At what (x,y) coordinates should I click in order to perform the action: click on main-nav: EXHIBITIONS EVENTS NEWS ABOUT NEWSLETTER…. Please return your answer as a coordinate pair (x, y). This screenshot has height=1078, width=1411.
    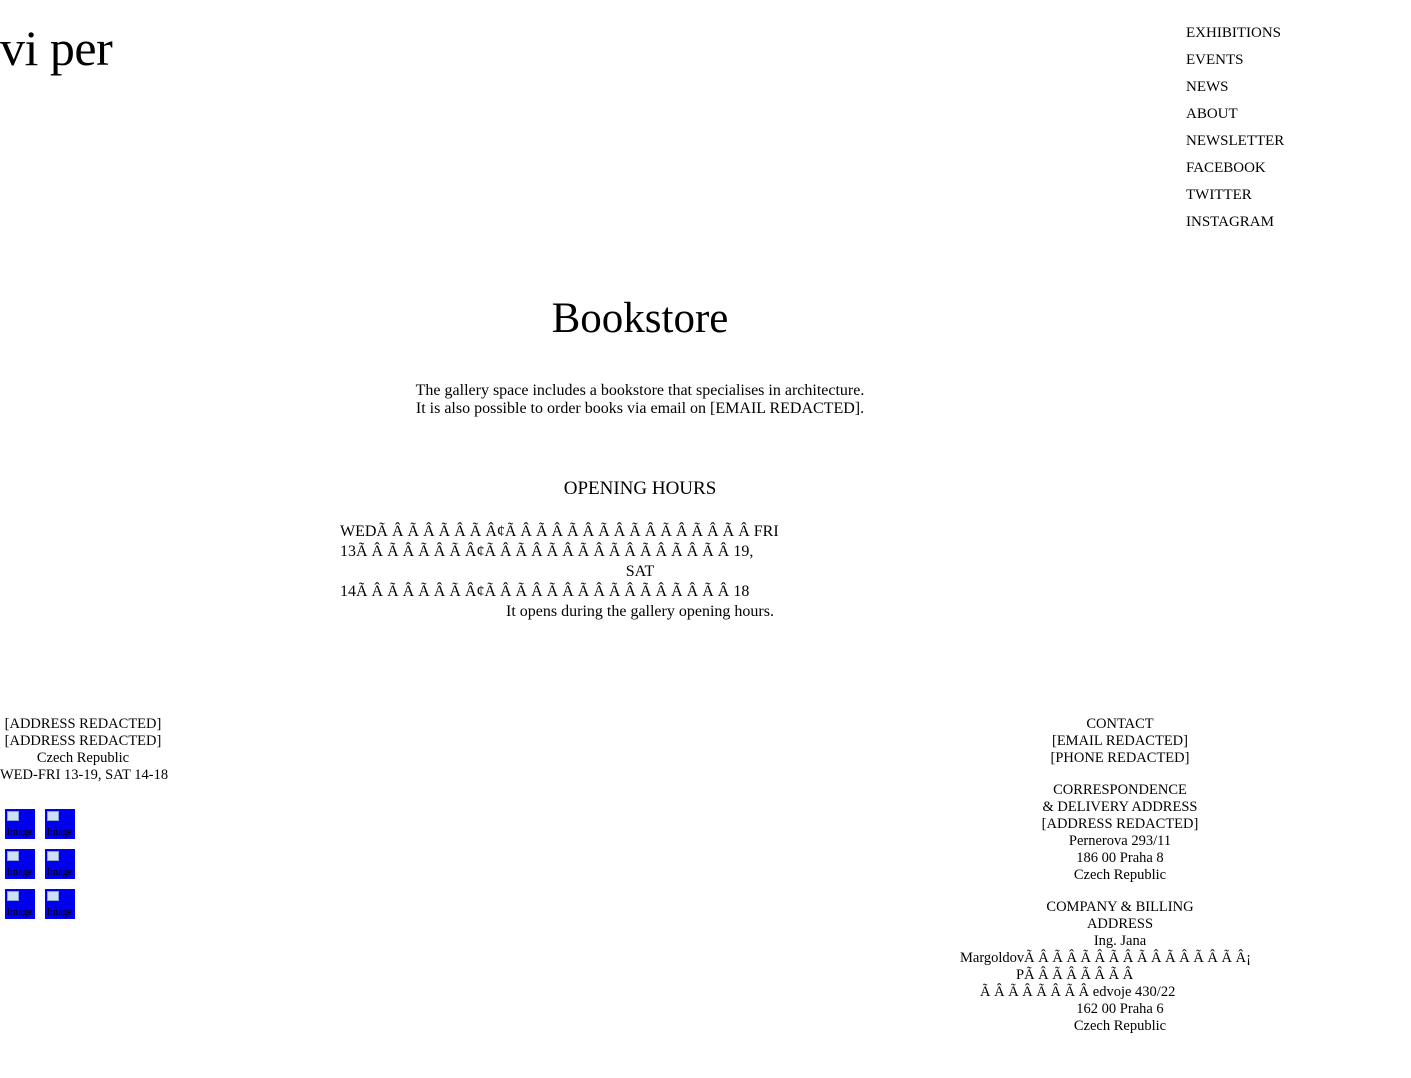
    Looking at the image, I should click on (1235, 132).